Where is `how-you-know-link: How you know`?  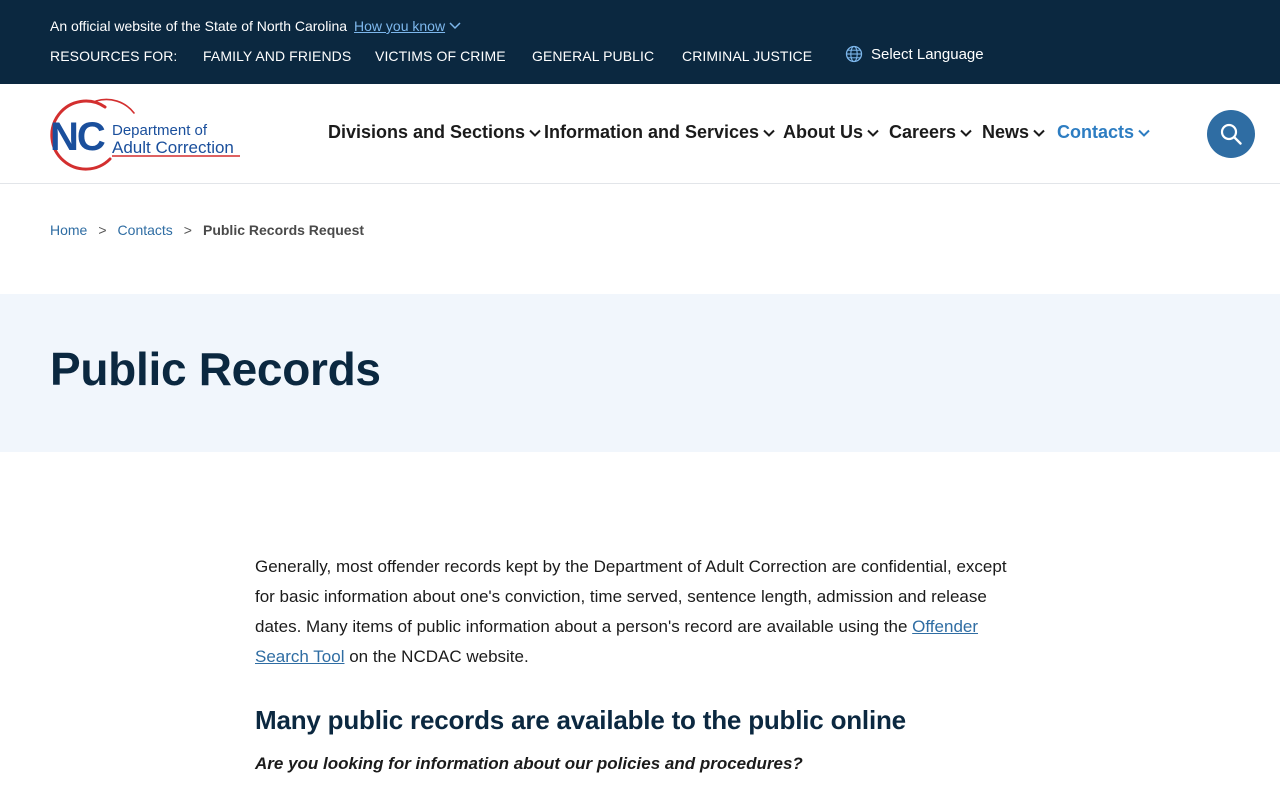 how-you-know-link: How you know is located at coordinates (407, 26).